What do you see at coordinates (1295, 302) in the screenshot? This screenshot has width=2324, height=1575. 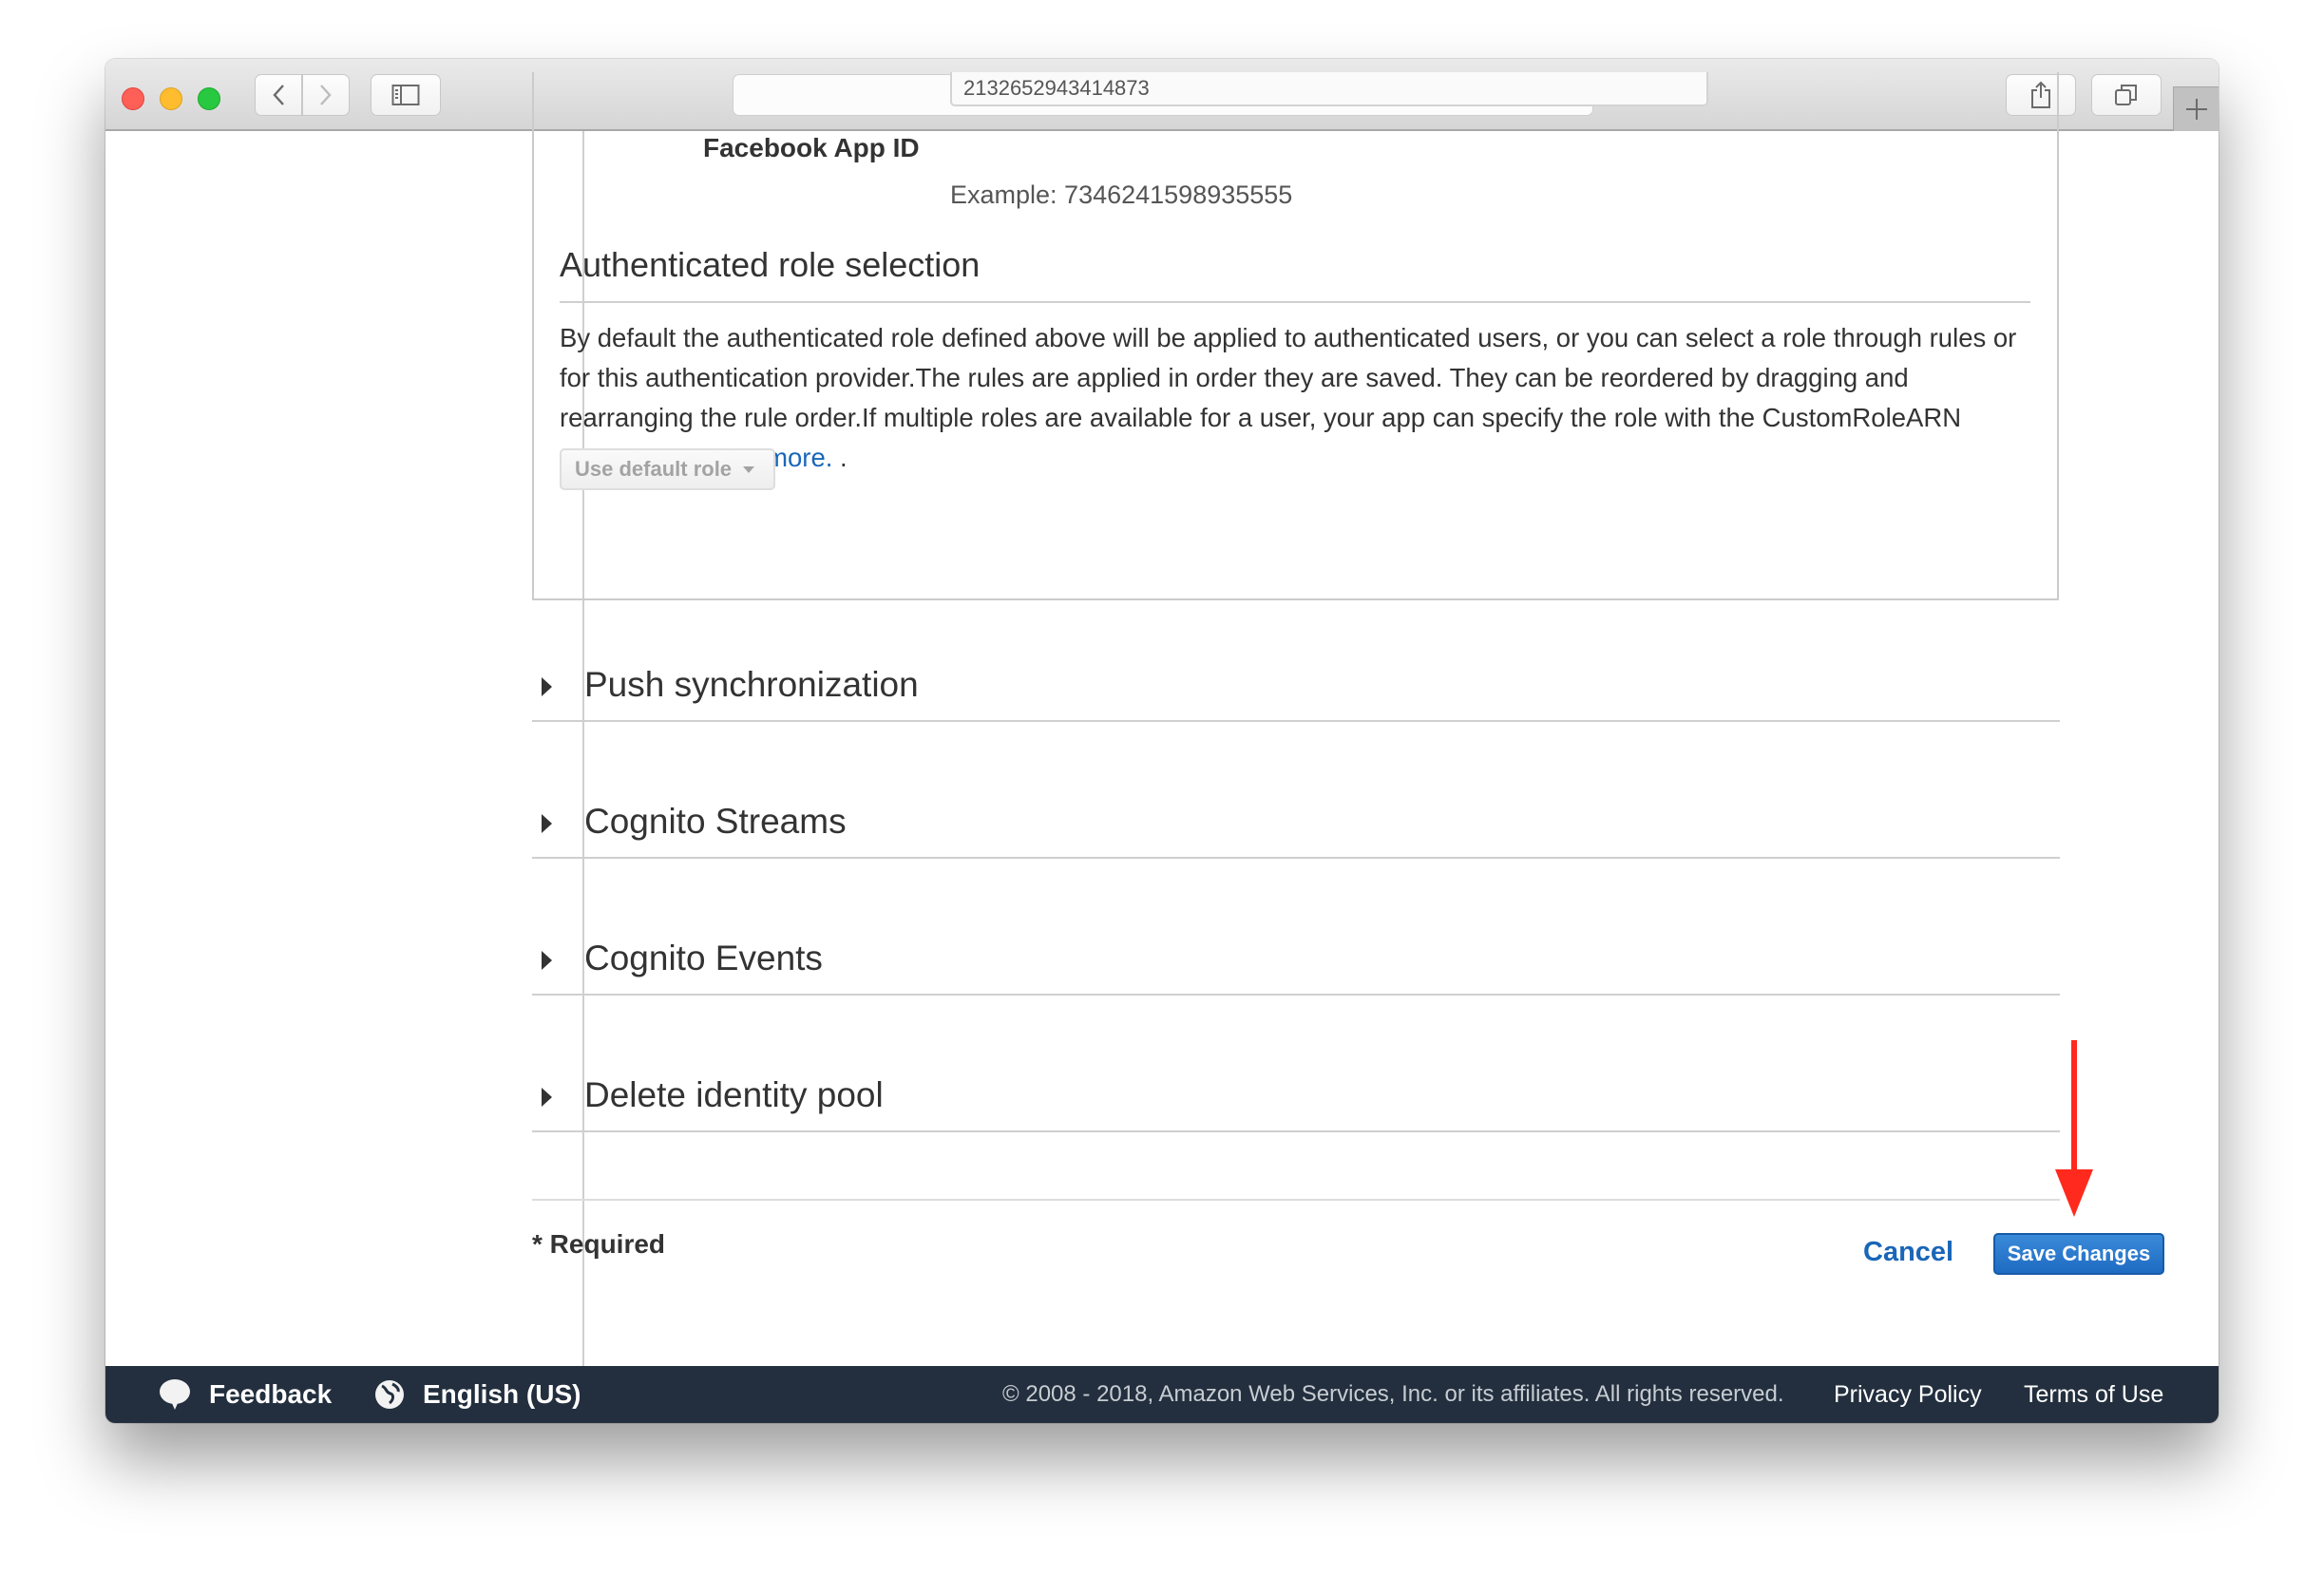 I see `role-selection-divider` at bounding box center [1295, 302].